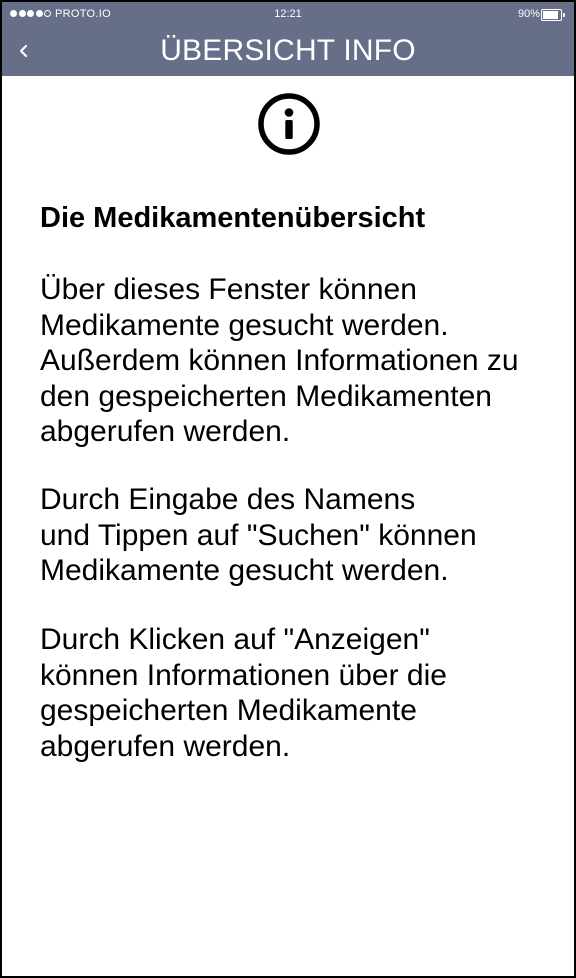 The height and width of the screenshot is (978, 576). Describe the element at coordinates (233, 218) in the screenshot. I see `content-heading: Die Medikamentenübersicht` at that location.